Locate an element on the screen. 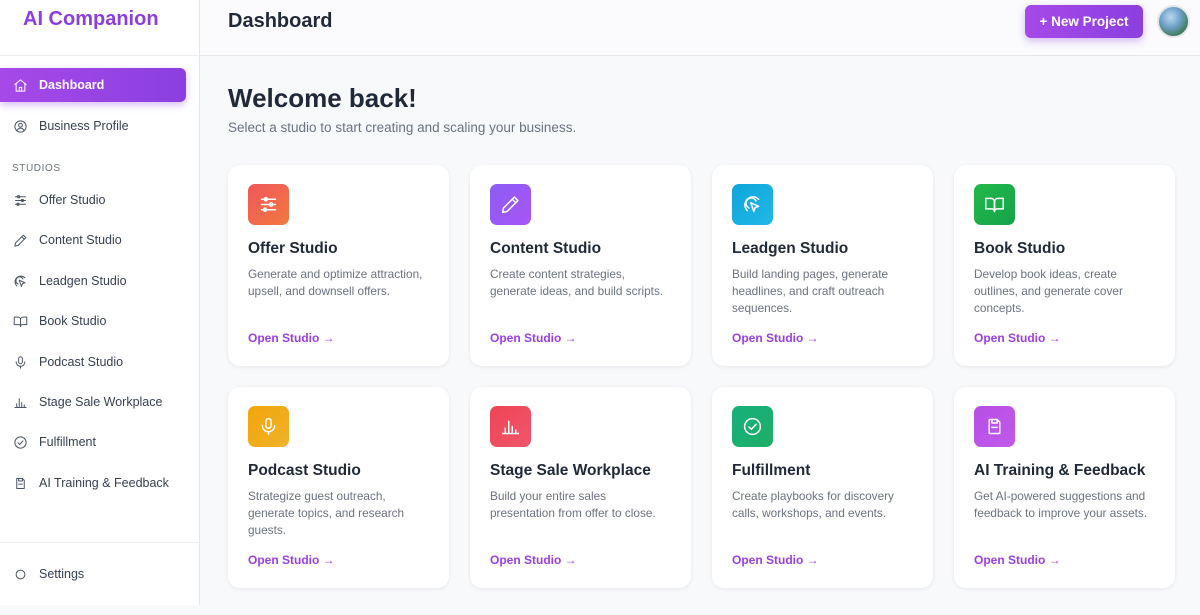 This screenshot has height=615, width=1200. top-header: Dashboard + New Project is located at coordinates (700, 28).